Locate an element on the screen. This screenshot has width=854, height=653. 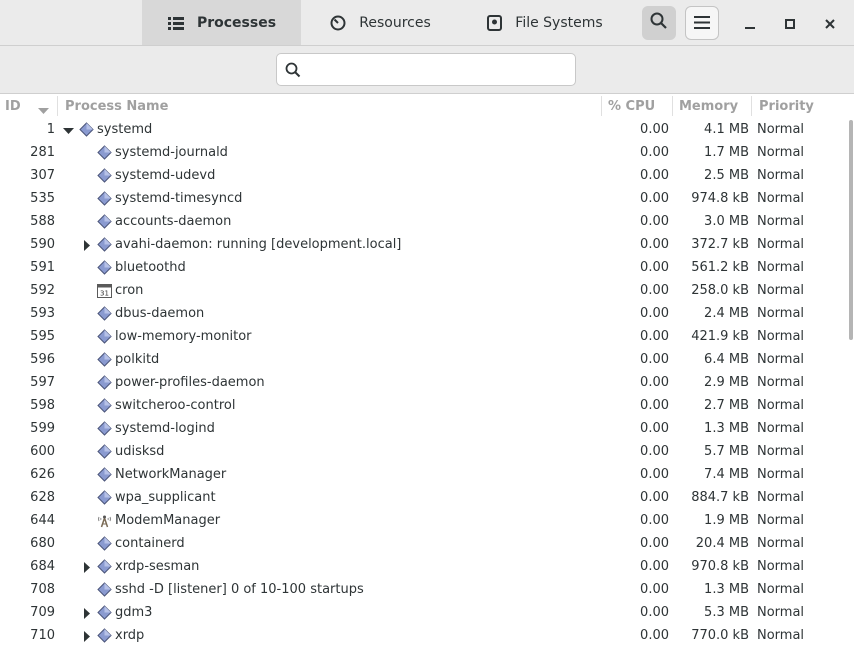
process-row: 596 polkitd 0.00 6.4 MB Normal is located at coordinates (423, 359).